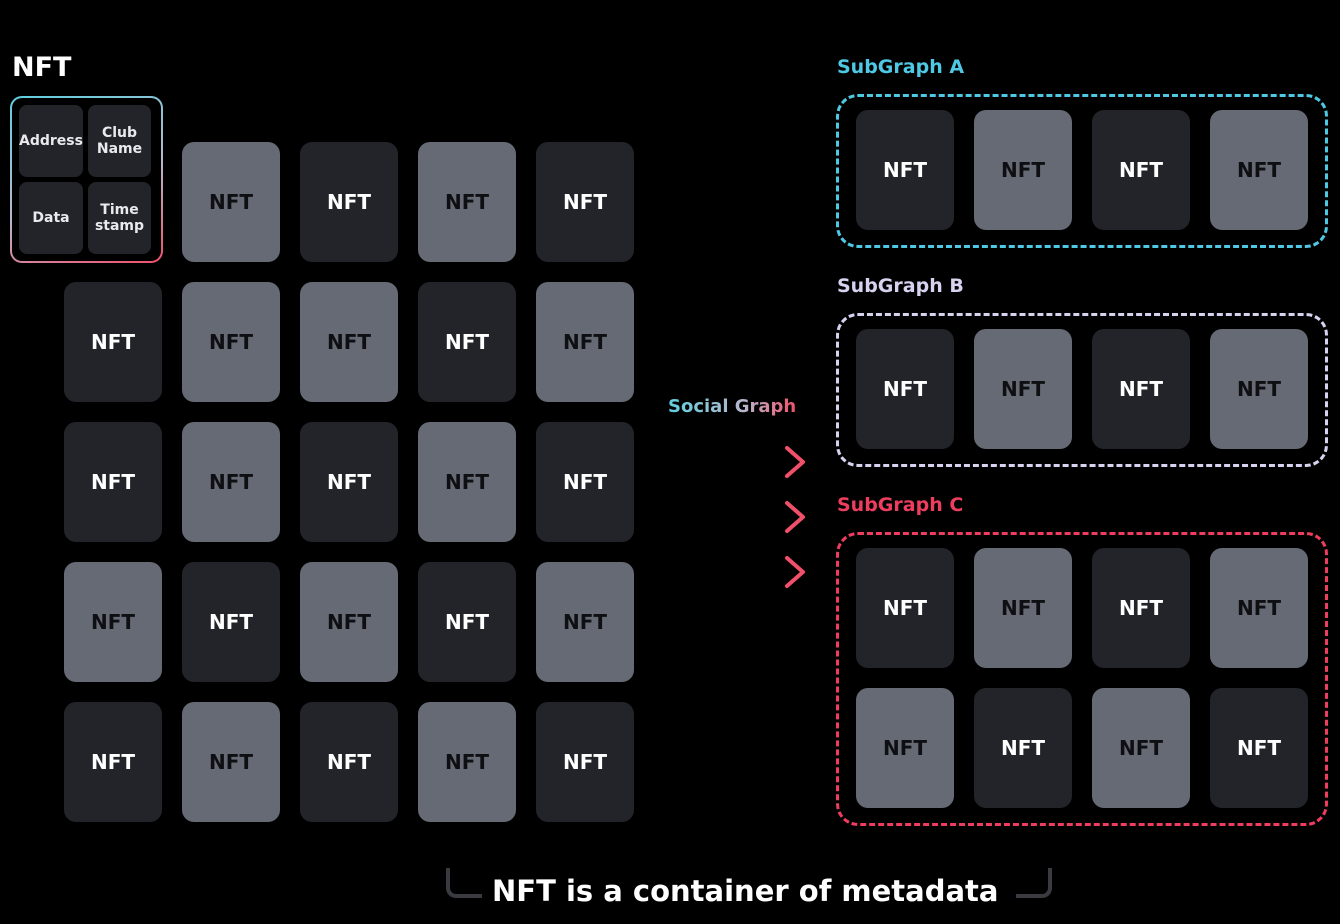 This screenshot has height=924, width=1340. Describe the element at coordinates (119, 218) in the screenshot. I see `metadata-timestamp: Time stamp` at that location.